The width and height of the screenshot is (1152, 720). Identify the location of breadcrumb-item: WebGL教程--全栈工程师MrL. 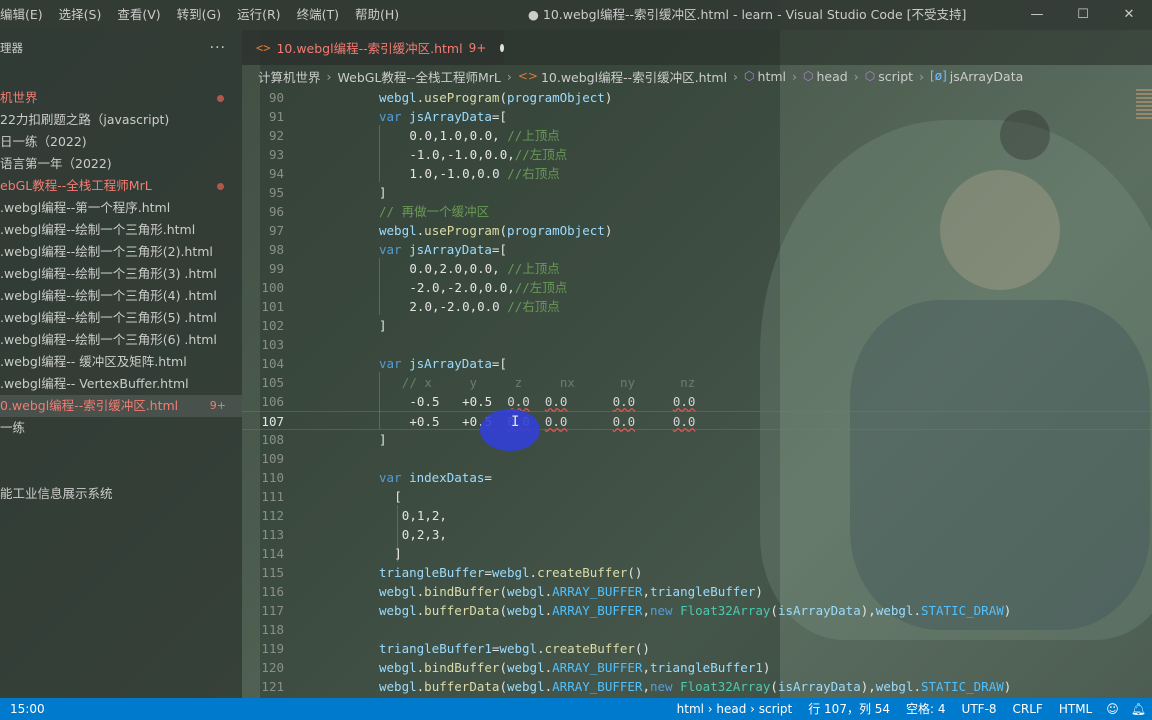
(419, 76).